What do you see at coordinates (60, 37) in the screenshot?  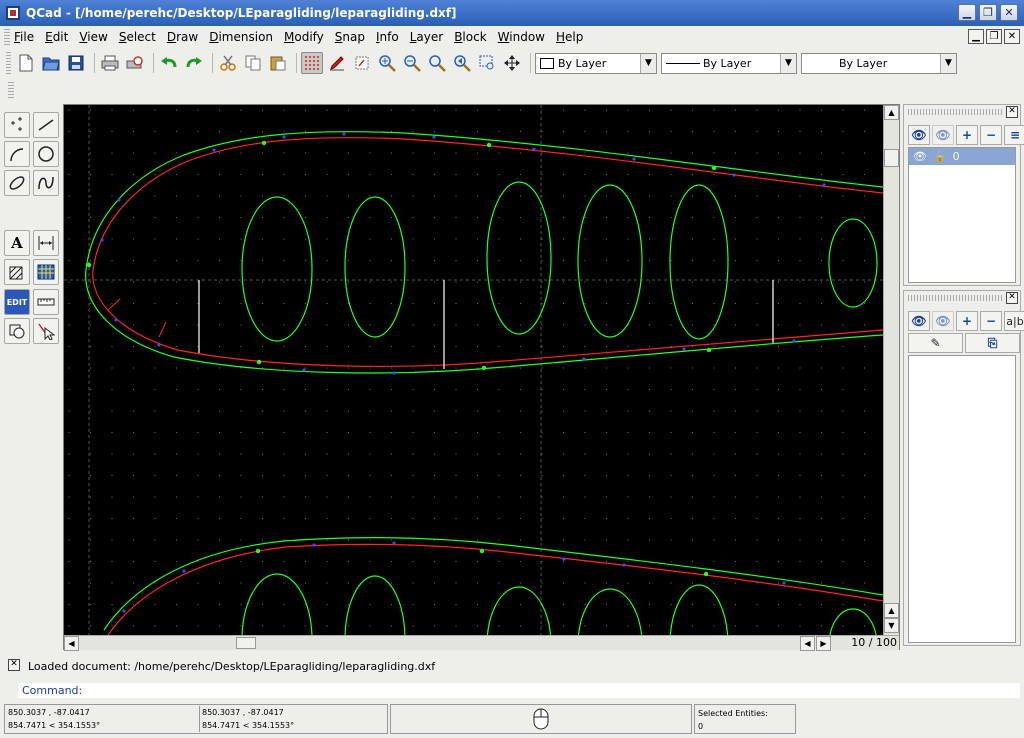 I see `menu-edit: Edit` at bounding box center [60, 37].